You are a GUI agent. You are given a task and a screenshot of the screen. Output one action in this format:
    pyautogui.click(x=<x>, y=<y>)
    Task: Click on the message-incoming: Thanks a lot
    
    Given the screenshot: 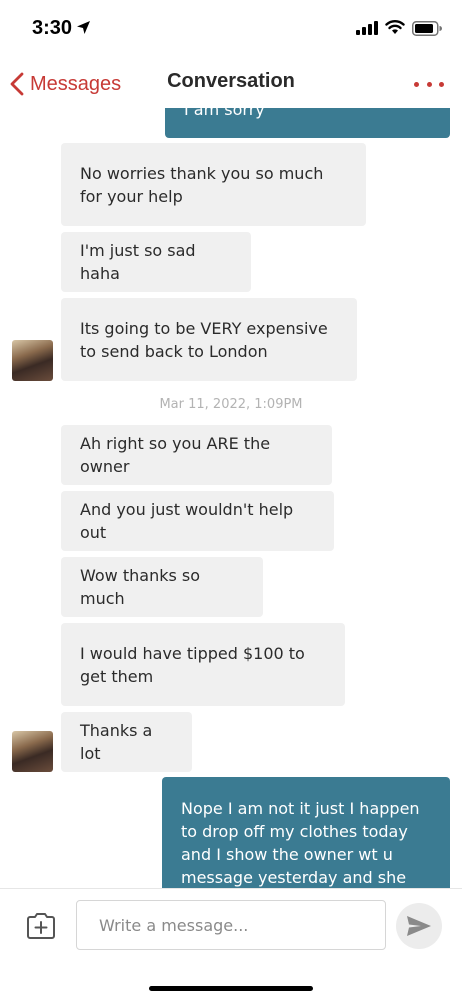 What is the action you would take?
    pyautogui.click(x=126, y=742)
    